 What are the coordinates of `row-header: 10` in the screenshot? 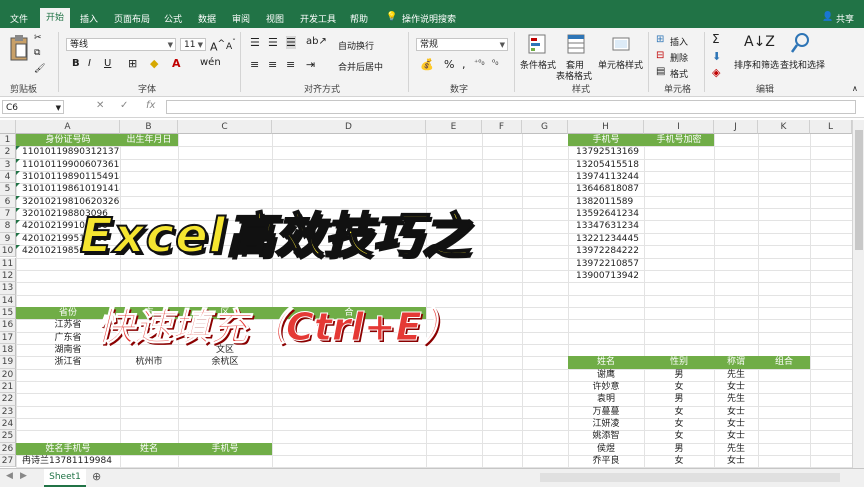 It's located at (8, 251).